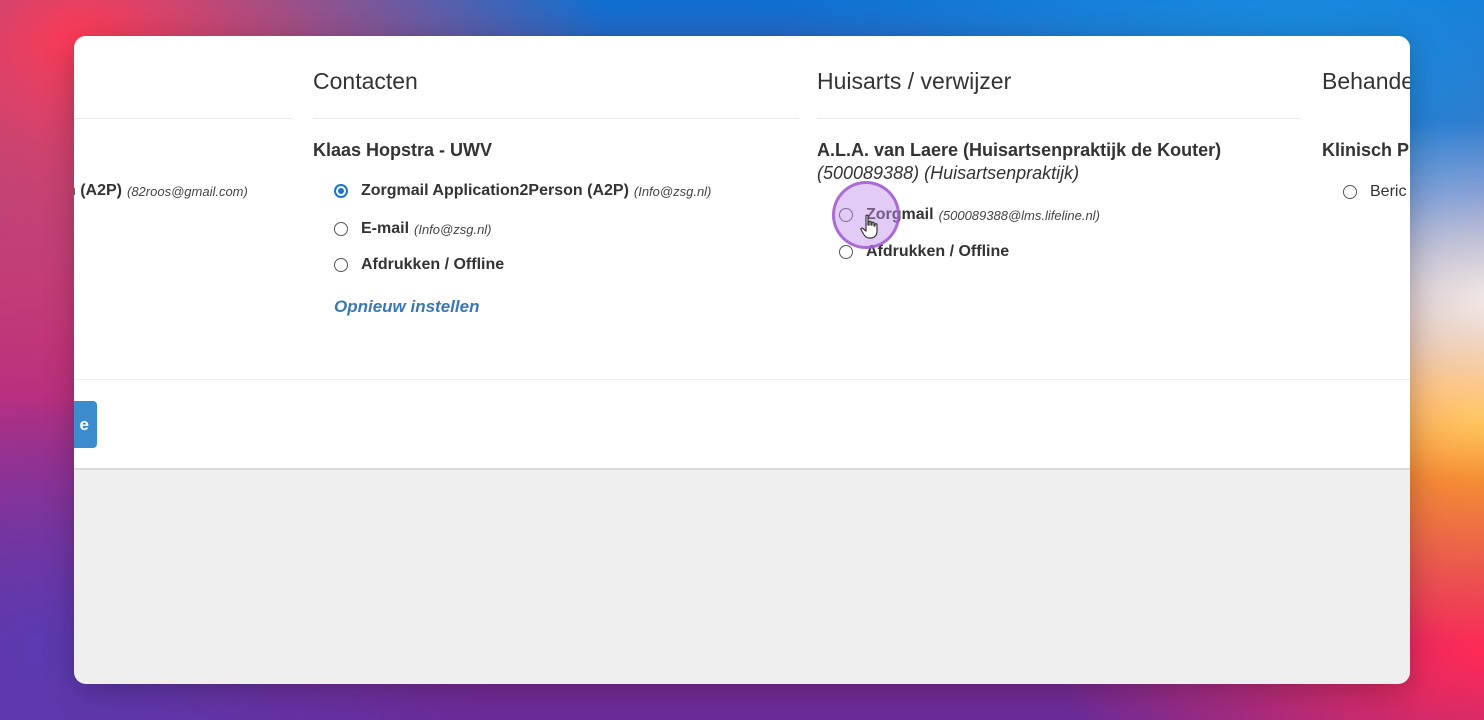 The image size is (1484, 720). What do you see at coordinates (413, 229) in the screenshot?
I see `option-email: E-mail (Info@zsg.nl)` at bounding box center [413, 229].